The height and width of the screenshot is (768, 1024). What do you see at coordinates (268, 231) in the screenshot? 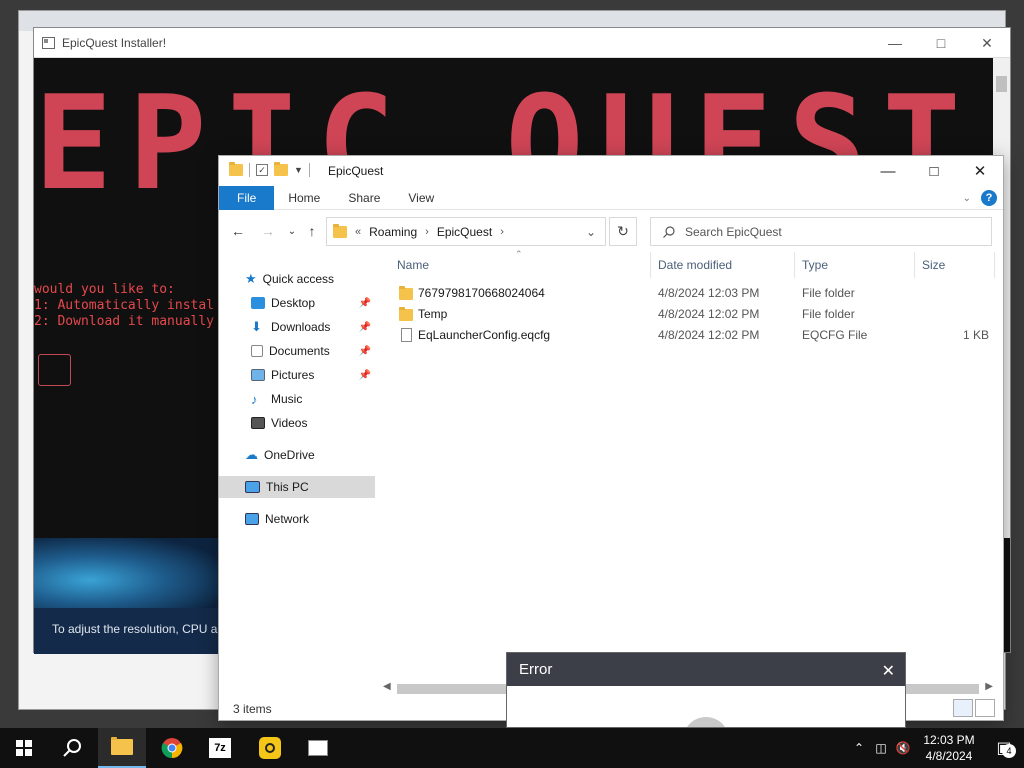
I see `forward-arrow-icon: →` at bounding box center [268, 231].